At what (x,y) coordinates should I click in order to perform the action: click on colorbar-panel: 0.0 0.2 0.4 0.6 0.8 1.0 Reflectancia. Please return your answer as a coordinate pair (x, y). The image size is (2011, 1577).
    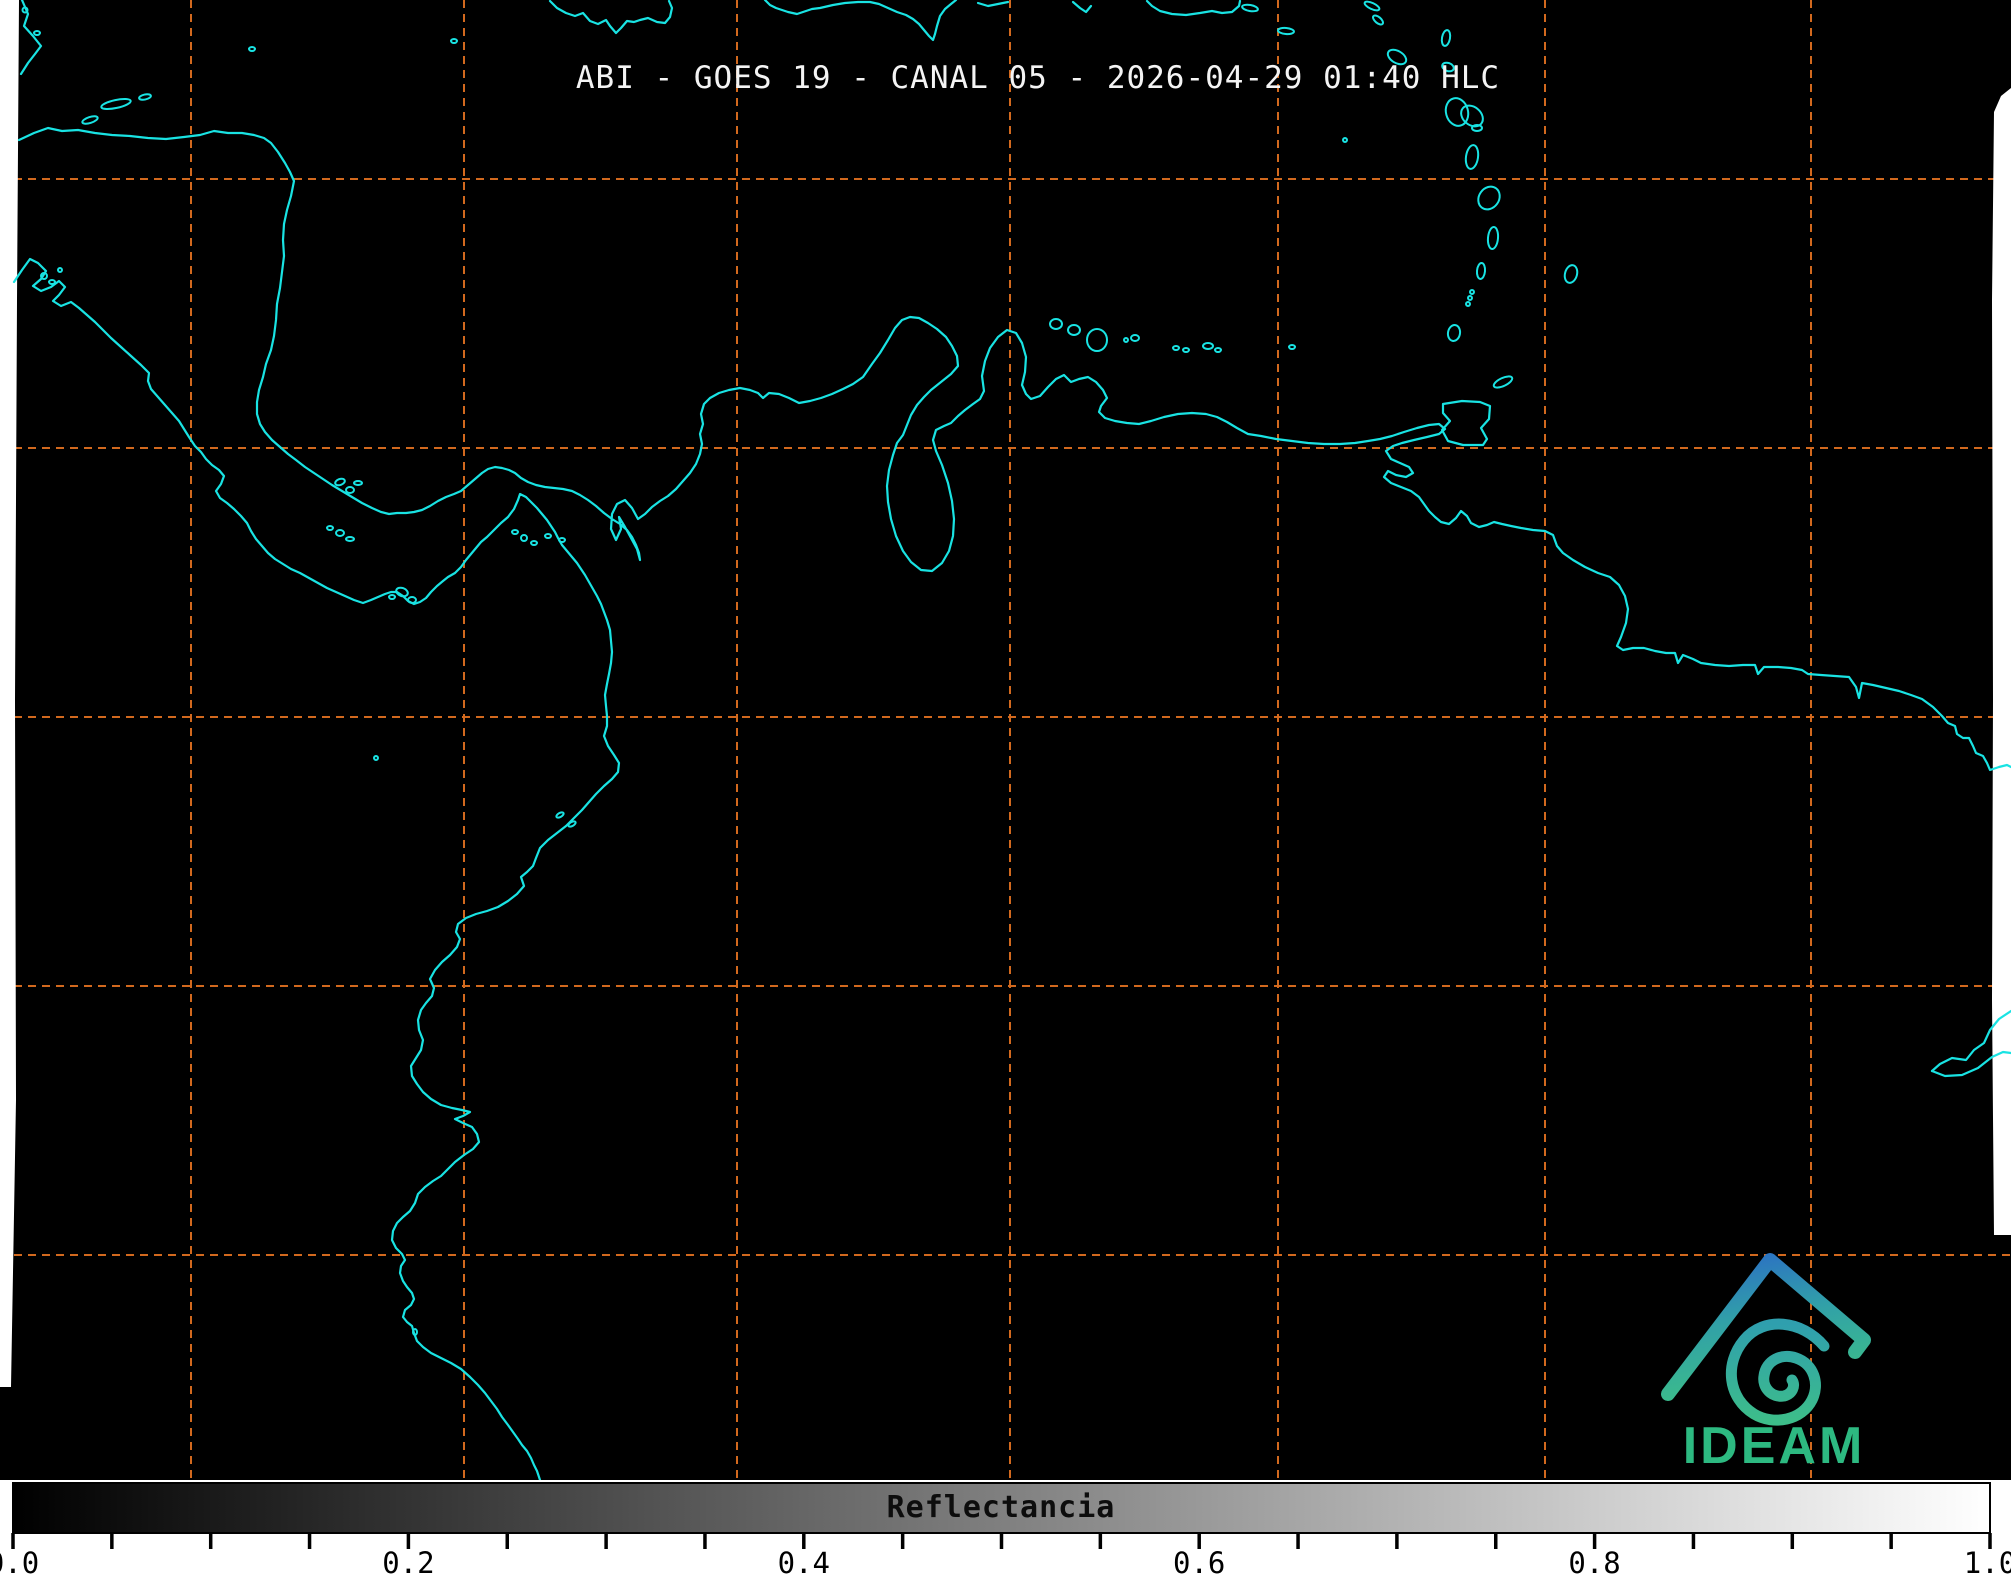
    Looking at the image, I should click on (1005, 1528).